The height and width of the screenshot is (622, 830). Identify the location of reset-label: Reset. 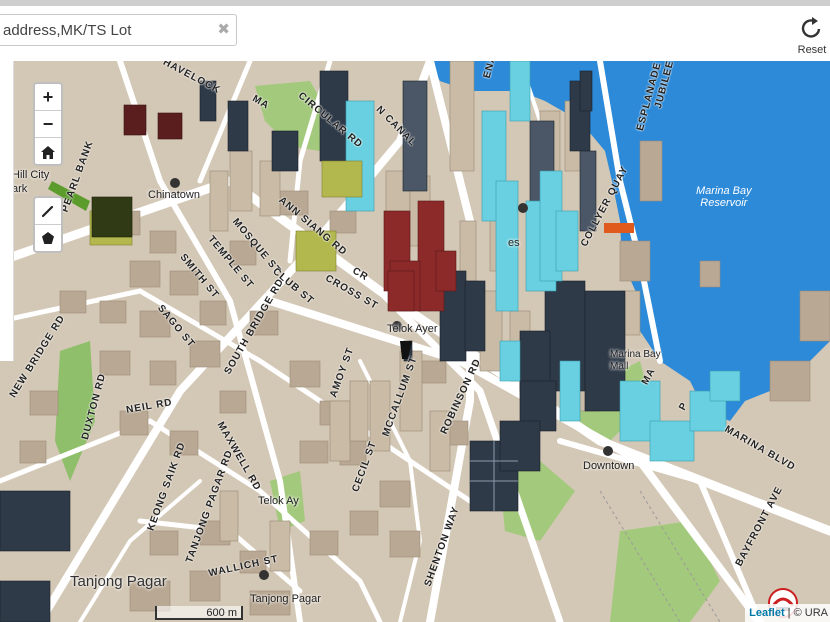
(812, 50).